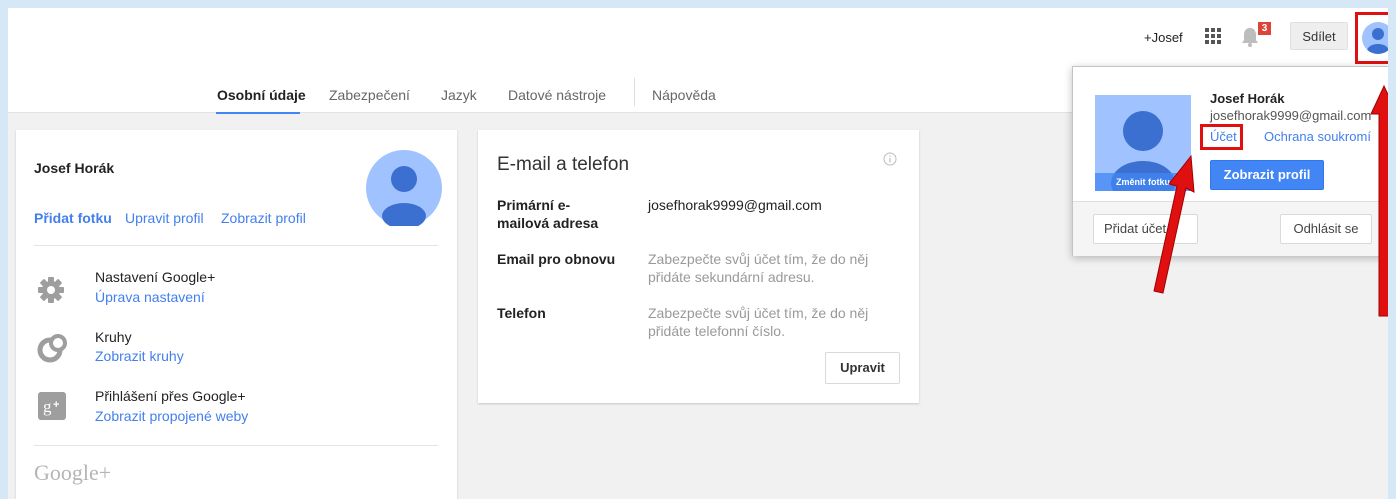 This screenshot has width=1396, height=499. I want to click on annotation-arrows, so click(1270, 200).